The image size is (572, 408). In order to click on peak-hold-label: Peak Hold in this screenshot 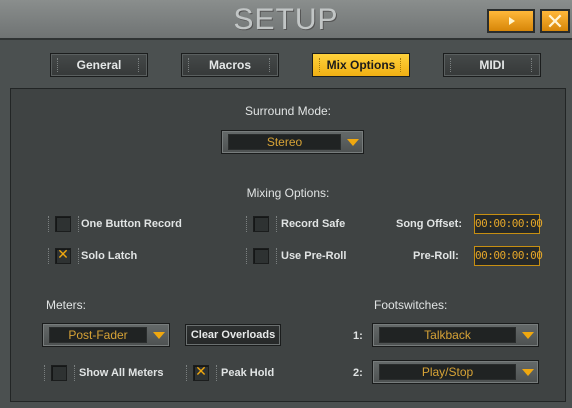, I will do `click(248, 373)`.